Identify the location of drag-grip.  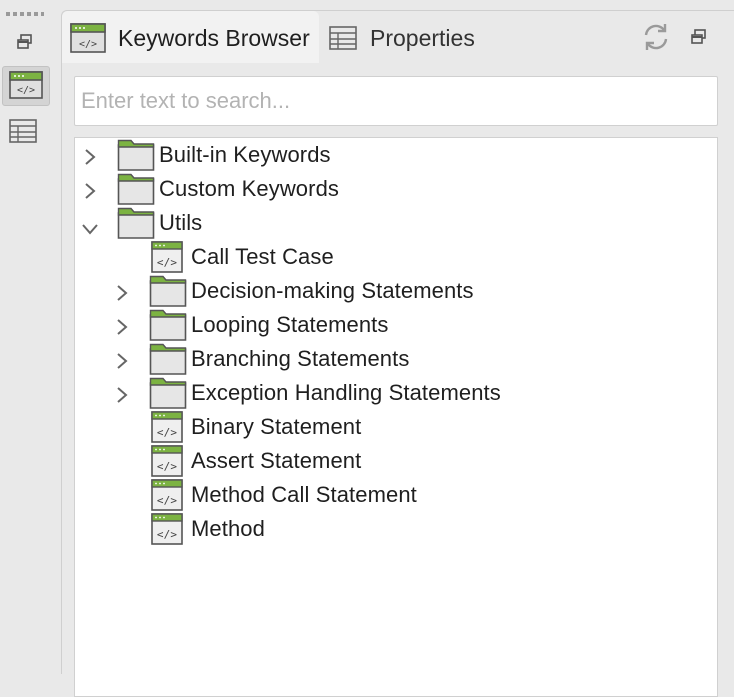
(25, 14).